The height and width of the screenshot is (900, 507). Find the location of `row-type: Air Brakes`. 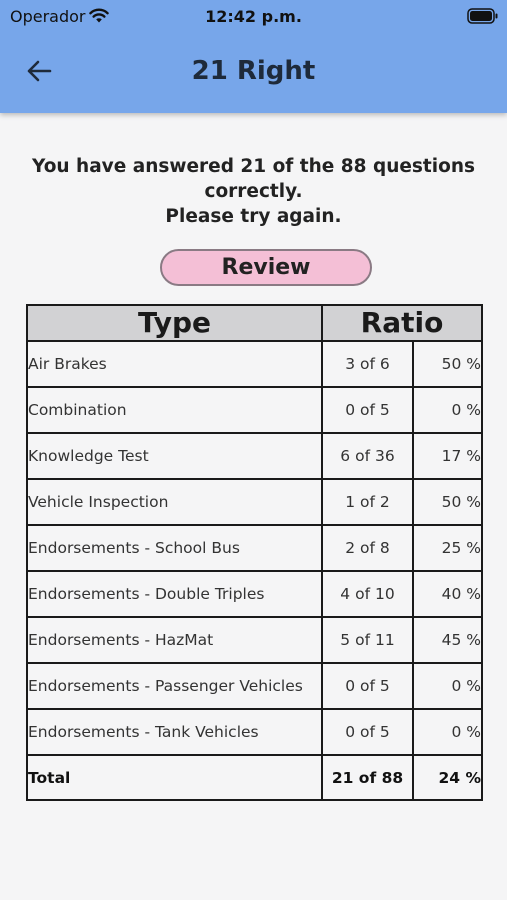

row-type: Air Brakes is located at coordinates (174, 364).